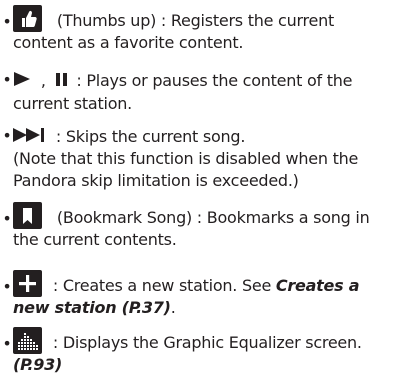 The height and width of the screenshot is (379, 398). What do you see at coordinates (214, 80) in the screenshot?
I see `item-text: : Plays or pauses the content of the` at bounding box center [214, 80].